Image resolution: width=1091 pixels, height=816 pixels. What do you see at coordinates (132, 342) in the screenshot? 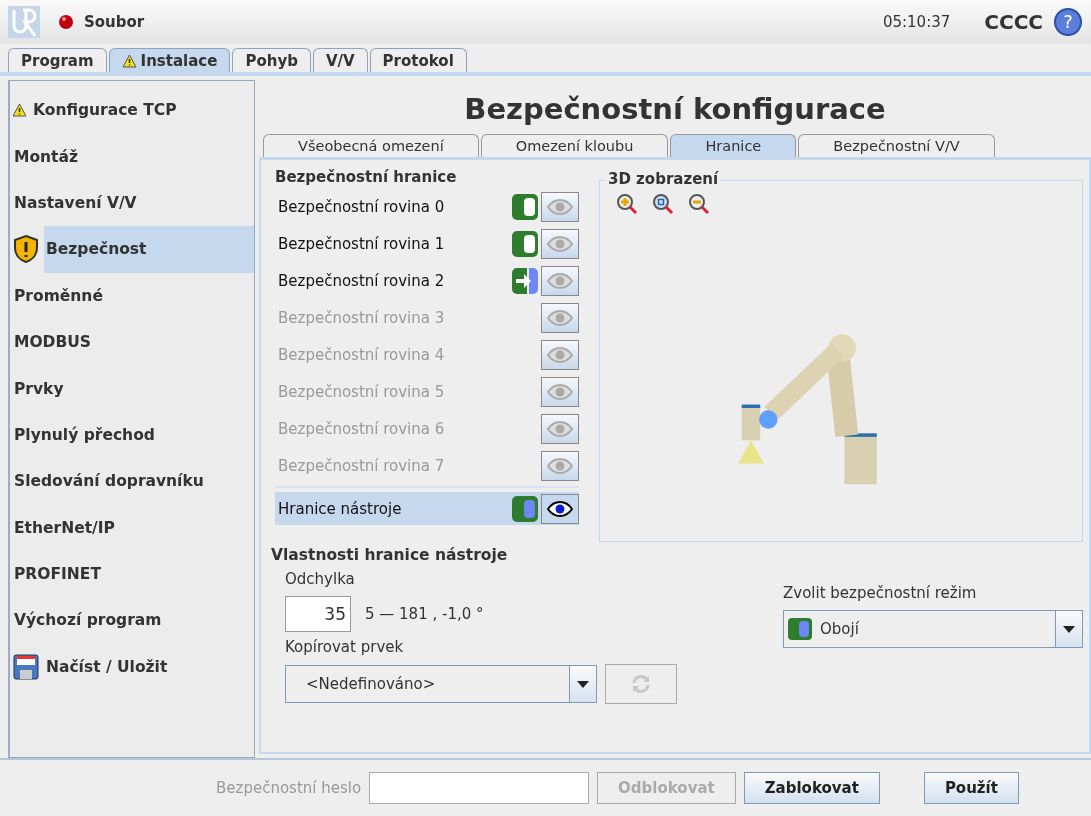
I see `sidebar-item: MODBUS` at bounding box center [132, 342].